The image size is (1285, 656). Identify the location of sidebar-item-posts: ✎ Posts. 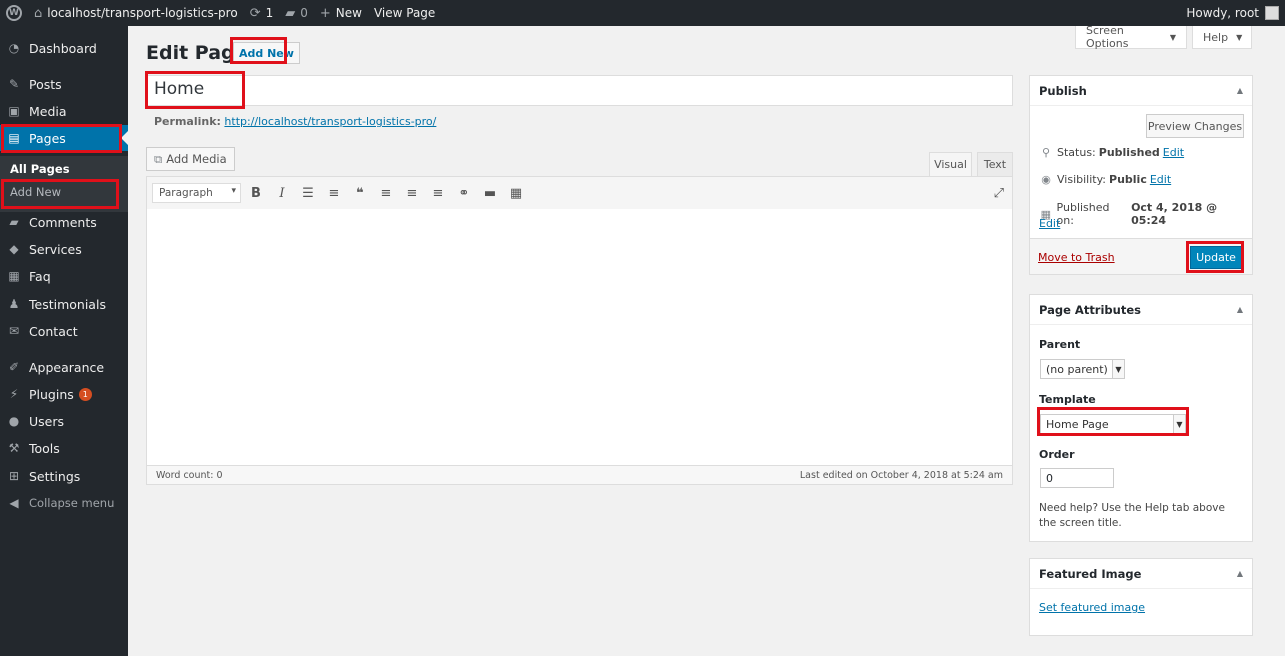
(64, 84).